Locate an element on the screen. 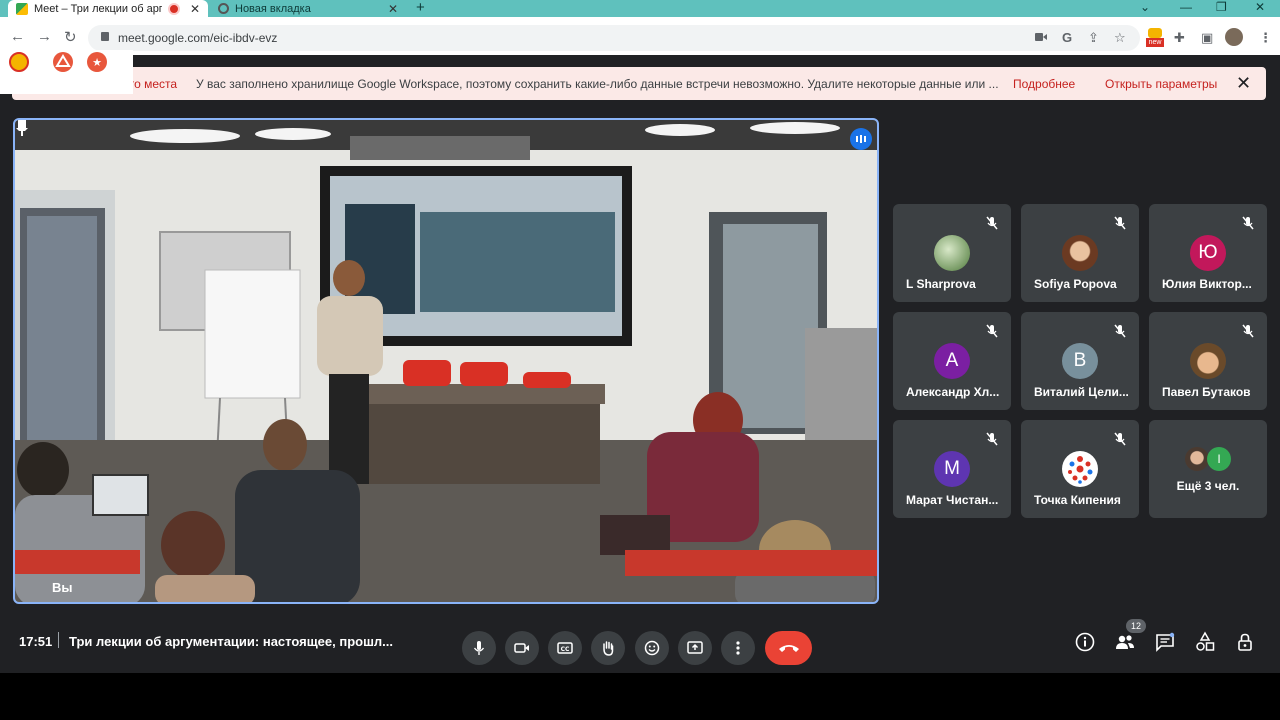  google-translate-icon: G is located at coordinates (1067, 37).